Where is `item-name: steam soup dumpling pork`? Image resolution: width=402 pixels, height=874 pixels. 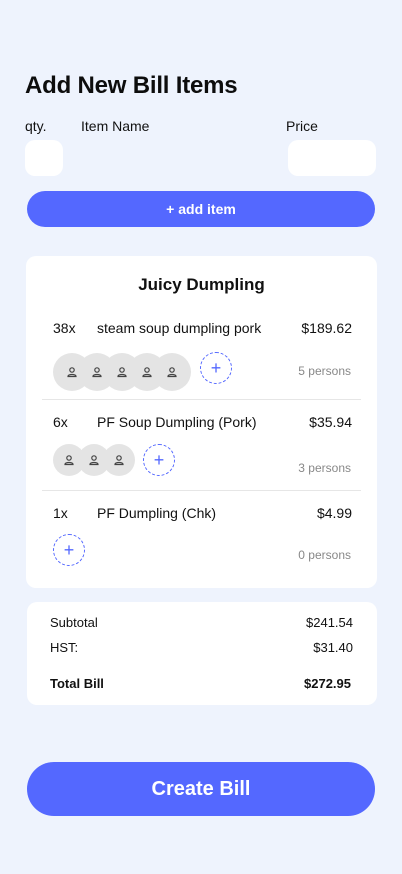 item-name: steam soup dumpling pork is located at coordinates (179, 328).